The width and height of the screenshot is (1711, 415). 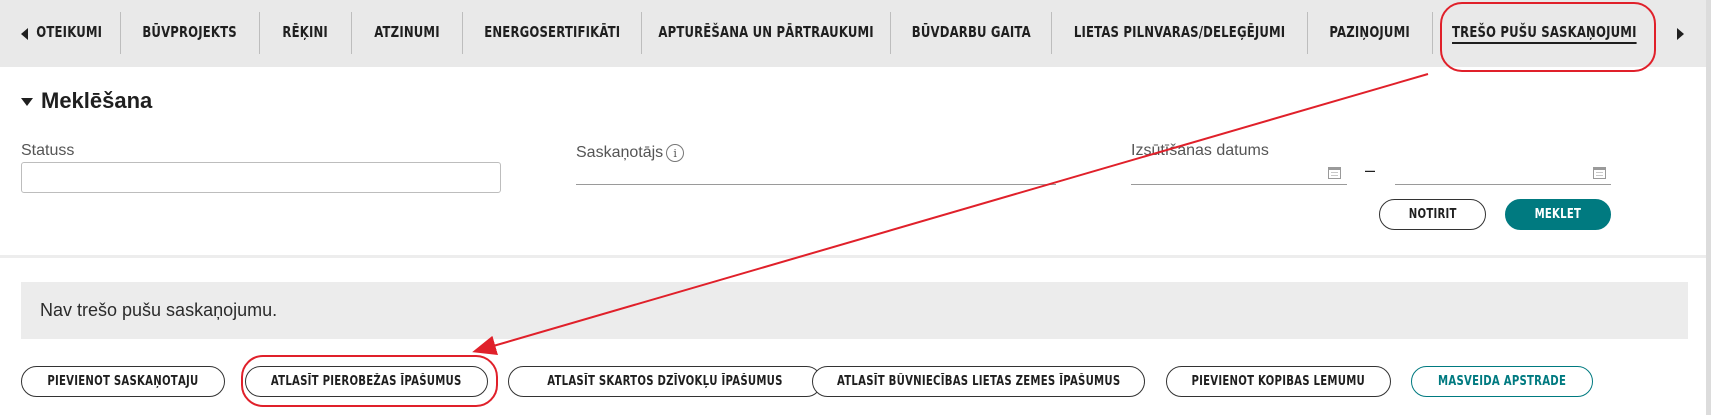 I want to click on tab-energosertifikati: ENERGOSERTIFIKĀTI, so click(x=552, y=32).